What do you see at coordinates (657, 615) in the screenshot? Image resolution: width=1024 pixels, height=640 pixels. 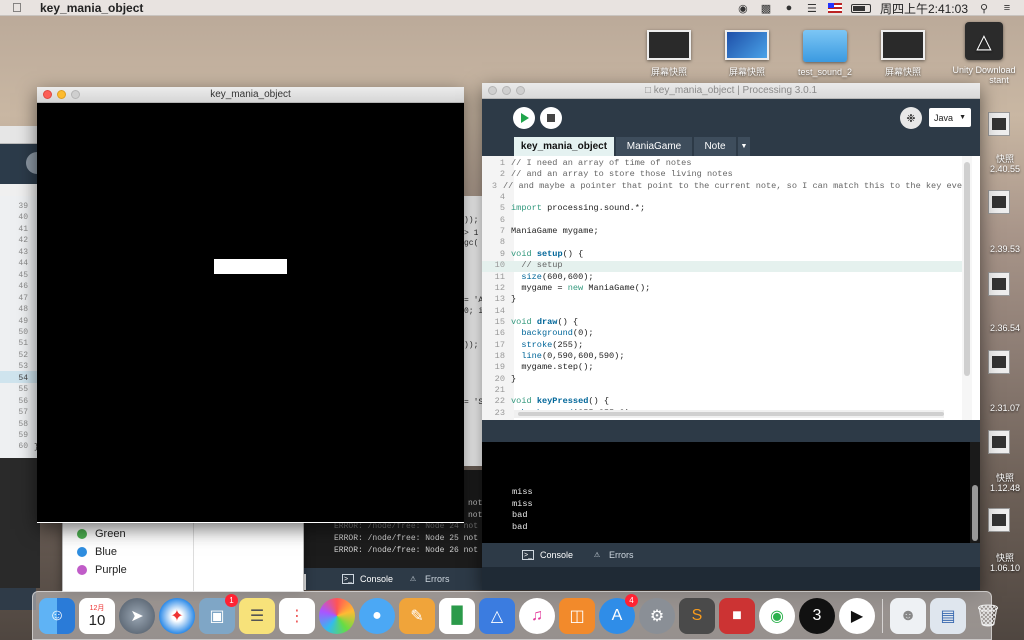 I see `system-preferences-icon: ⚙` at bounding box center [657, 615].